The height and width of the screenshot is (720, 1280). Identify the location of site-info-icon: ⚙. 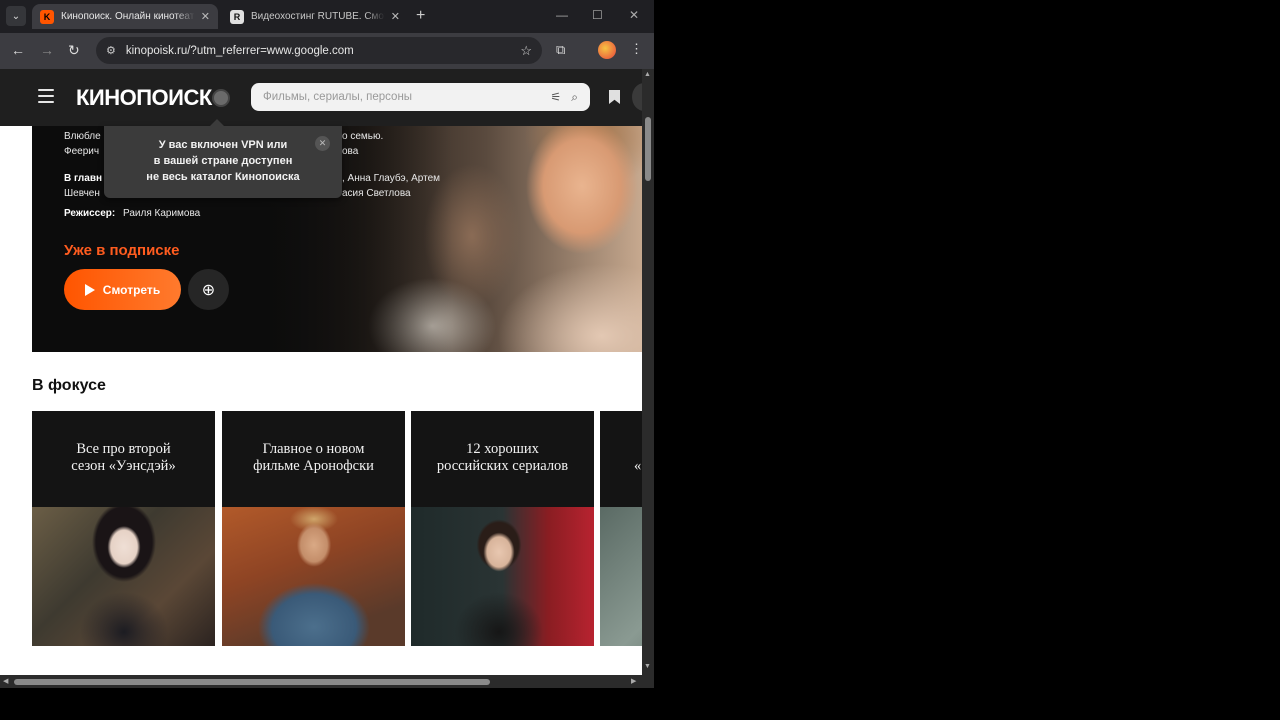
(111, 50).